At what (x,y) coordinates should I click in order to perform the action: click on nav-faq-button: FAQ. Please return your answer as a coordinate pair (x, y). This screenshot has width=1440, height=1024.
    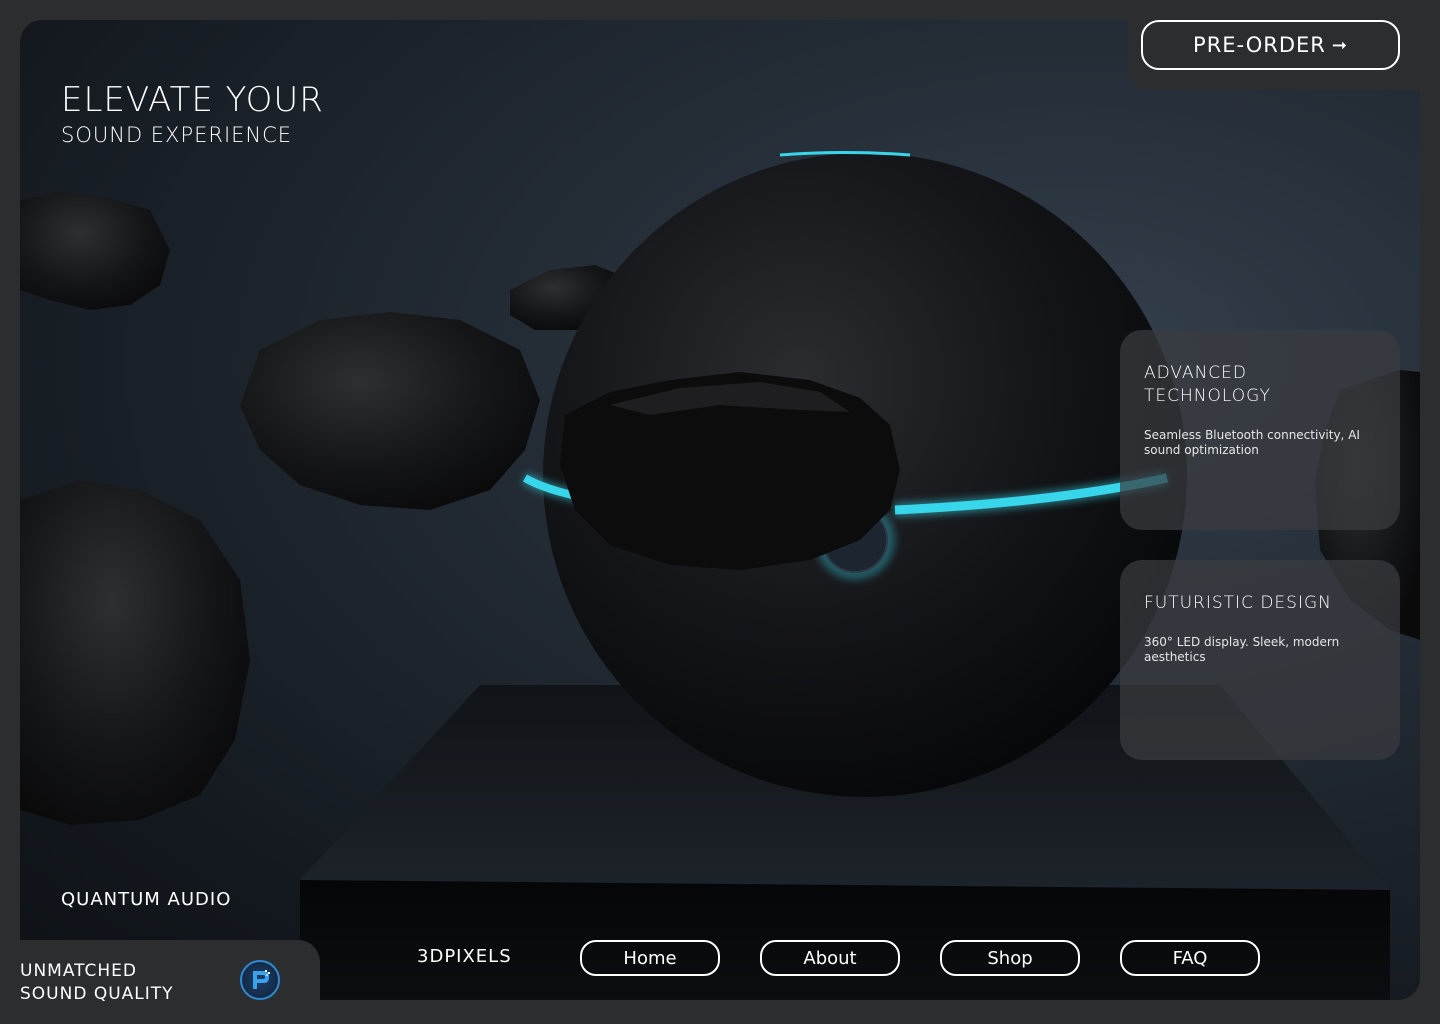
    Looking at the image, I should click on (1190, 958).